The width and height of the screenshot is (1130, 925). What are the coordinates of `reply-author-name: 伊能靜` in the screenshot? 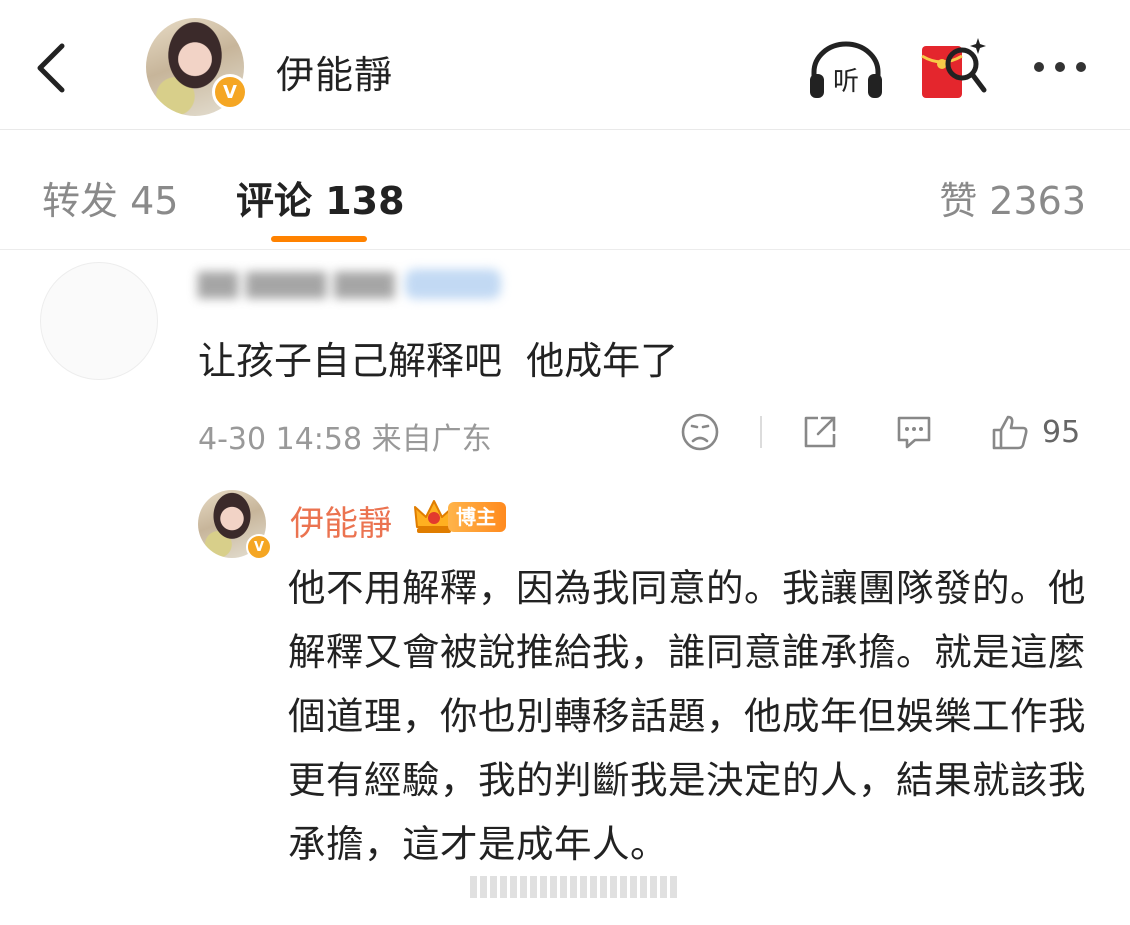 It's located at (341, 520).